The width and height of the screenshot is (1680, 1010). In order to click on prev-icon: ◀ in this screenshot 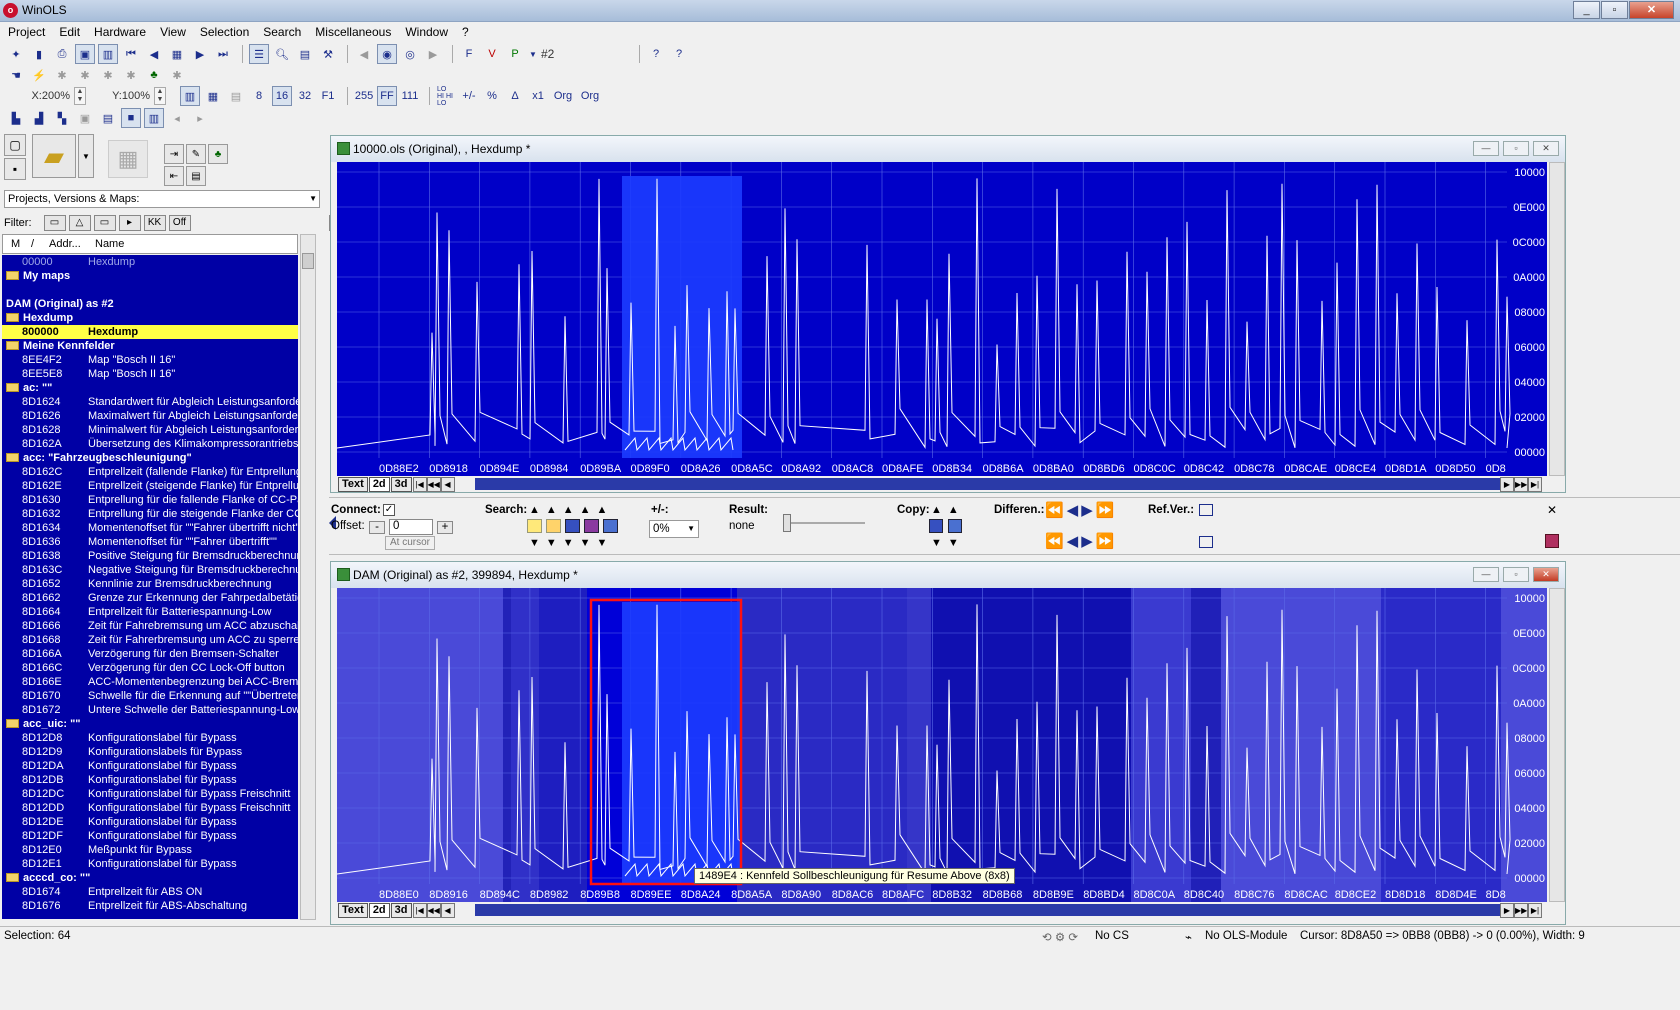, I will do `click(154, 54)`.